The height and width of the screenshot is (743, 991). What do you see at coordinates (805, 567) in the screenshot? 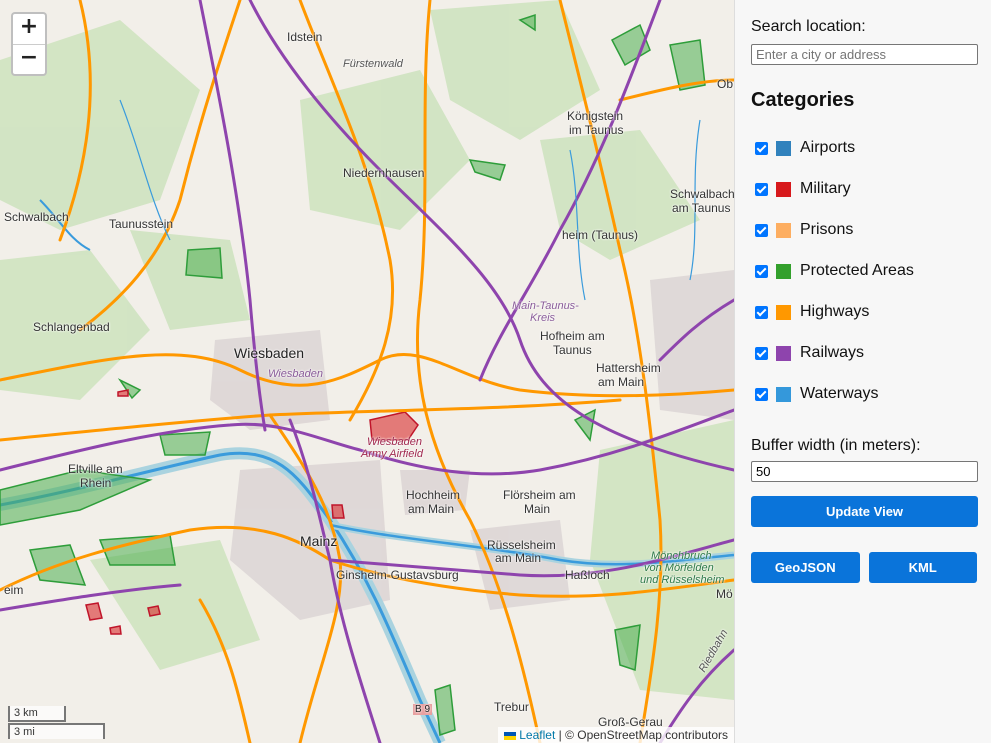
I see `geojson-button: GeoJSON` at bounding box center [805, 567].